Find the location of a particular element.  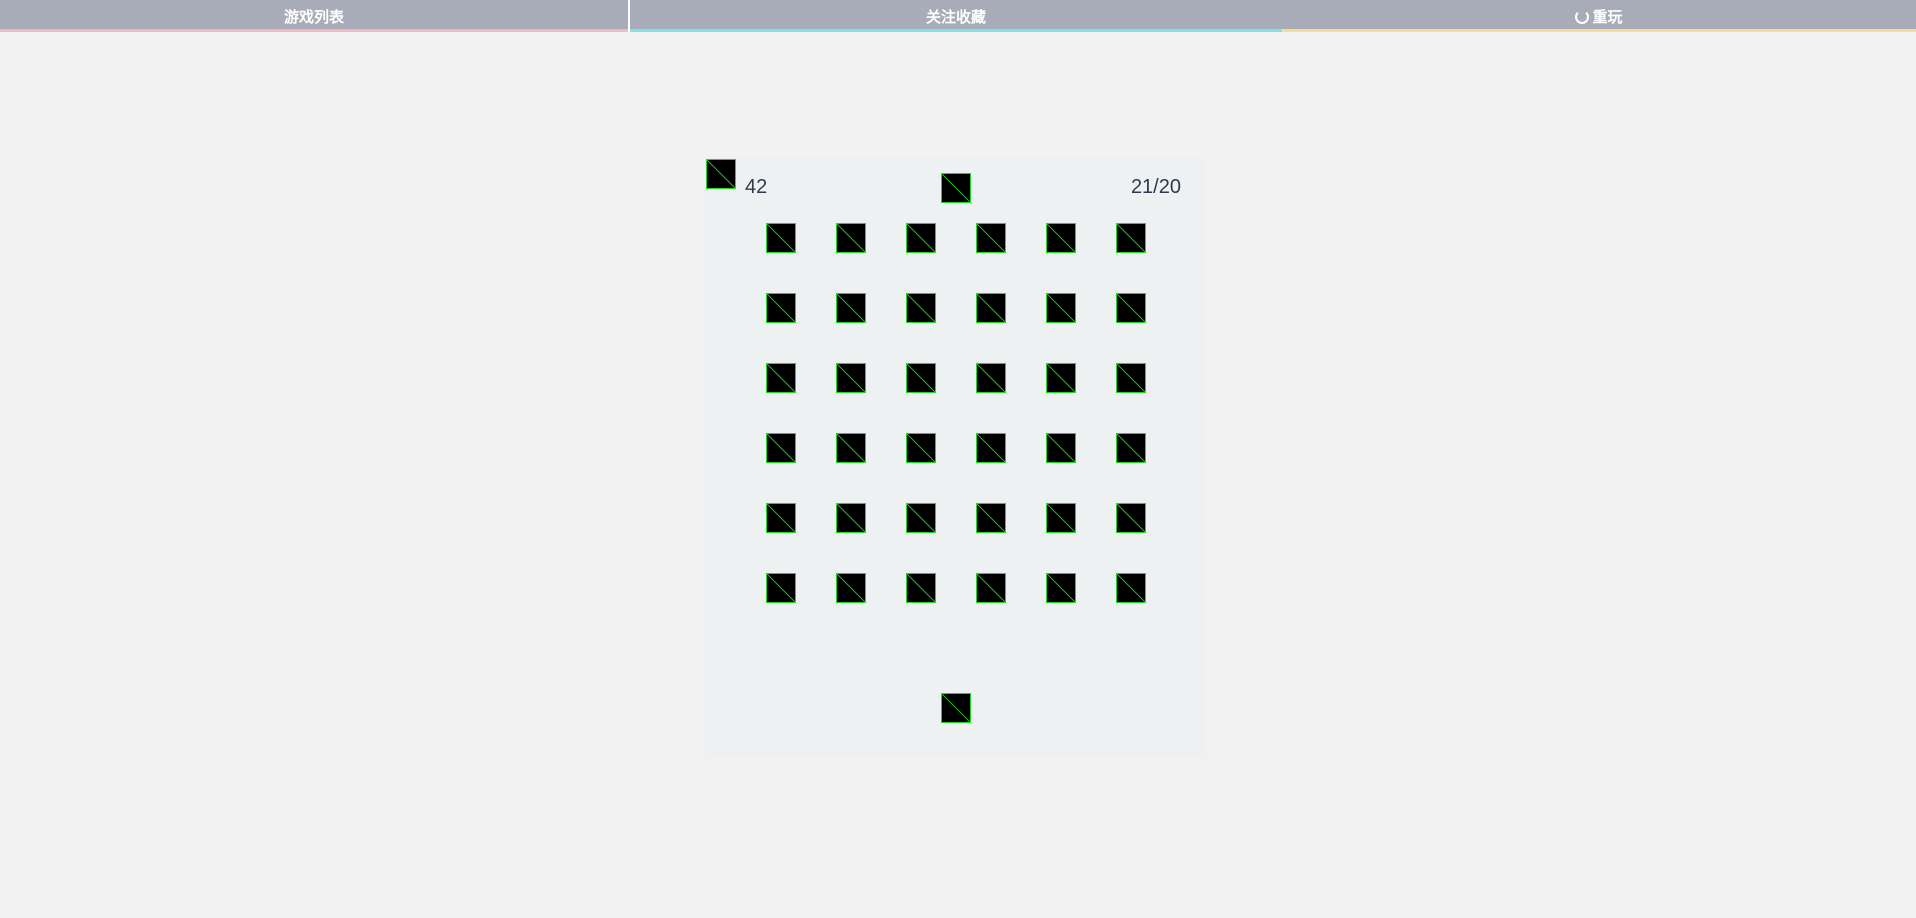

tab-follow-favorite: 关注收藏 is located at coordinates (956, 16).